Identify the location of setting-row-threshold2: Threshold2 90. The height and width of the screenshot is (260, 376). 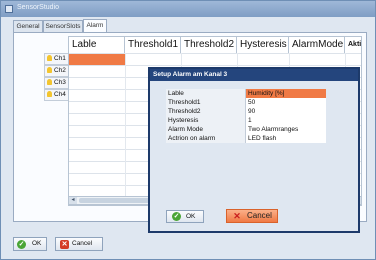
(246, 111).